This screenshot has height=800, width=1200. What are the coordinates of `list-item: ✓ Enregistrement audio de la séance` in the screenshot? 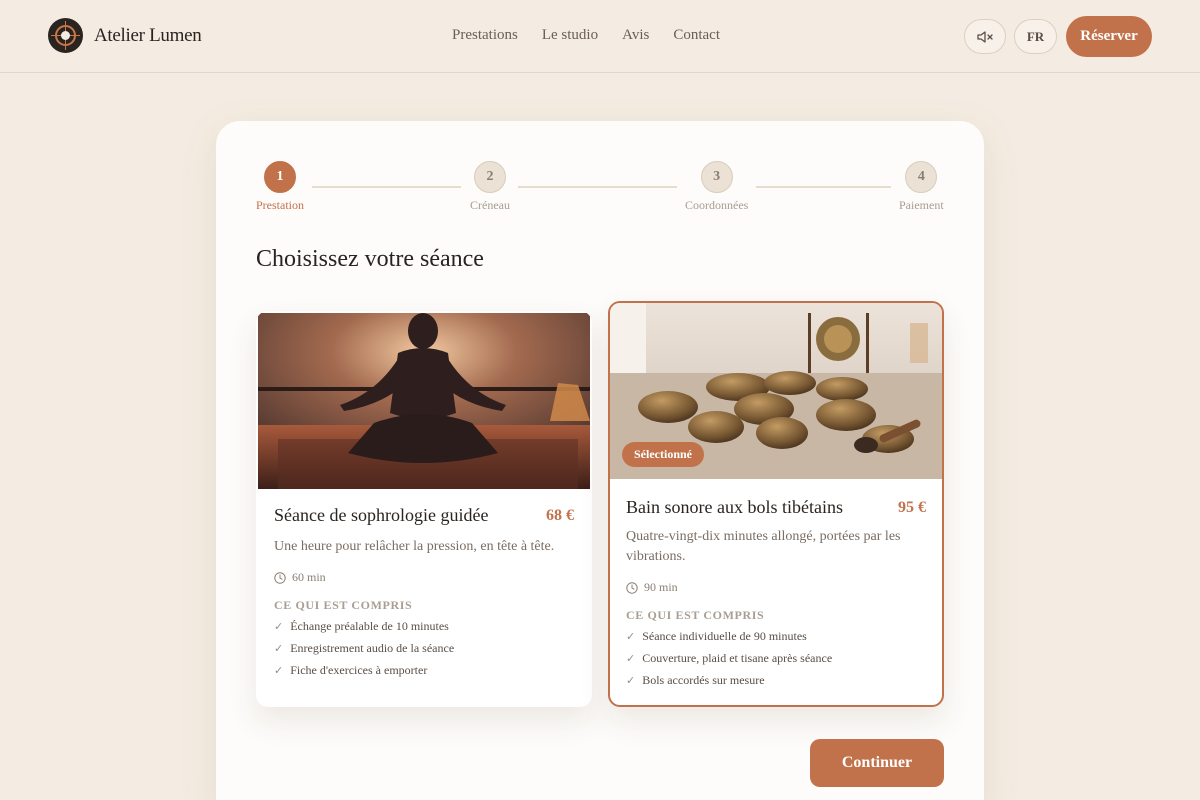 It's located at (364, 647).